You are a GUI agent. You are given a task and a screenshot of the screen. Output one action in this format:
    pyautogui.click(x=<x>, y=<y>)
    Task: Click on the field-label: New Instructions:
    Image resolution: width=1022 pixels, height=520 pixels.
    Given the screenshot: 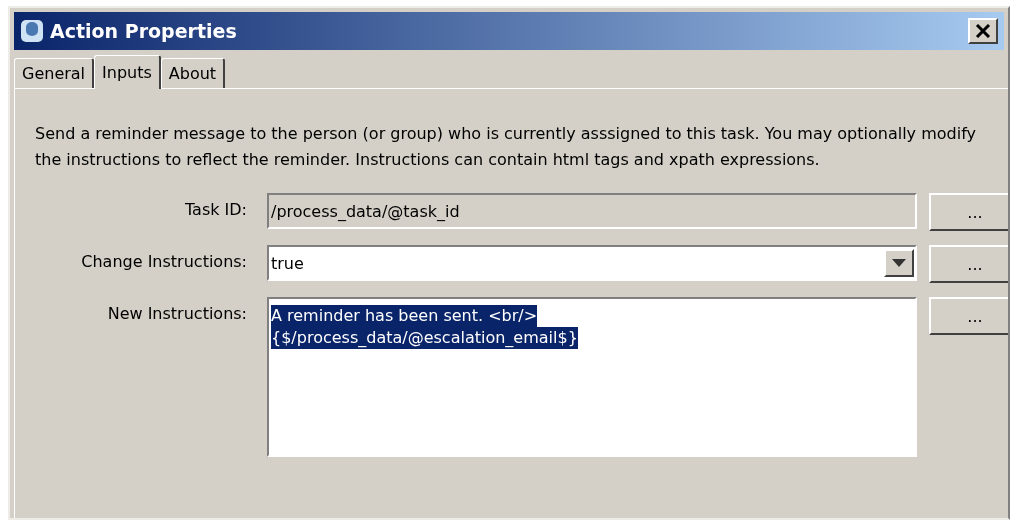 What is the action you would take?
    pyautogui.click(x=177, y=313)
    